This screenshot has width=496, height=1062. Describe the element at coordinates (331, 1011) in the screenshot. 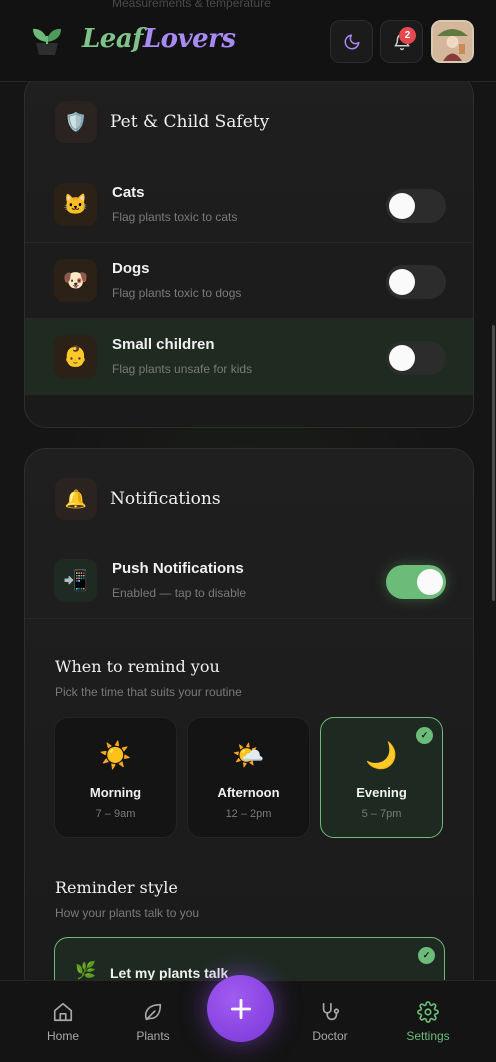

I see `stethoscope-icon` at that location.